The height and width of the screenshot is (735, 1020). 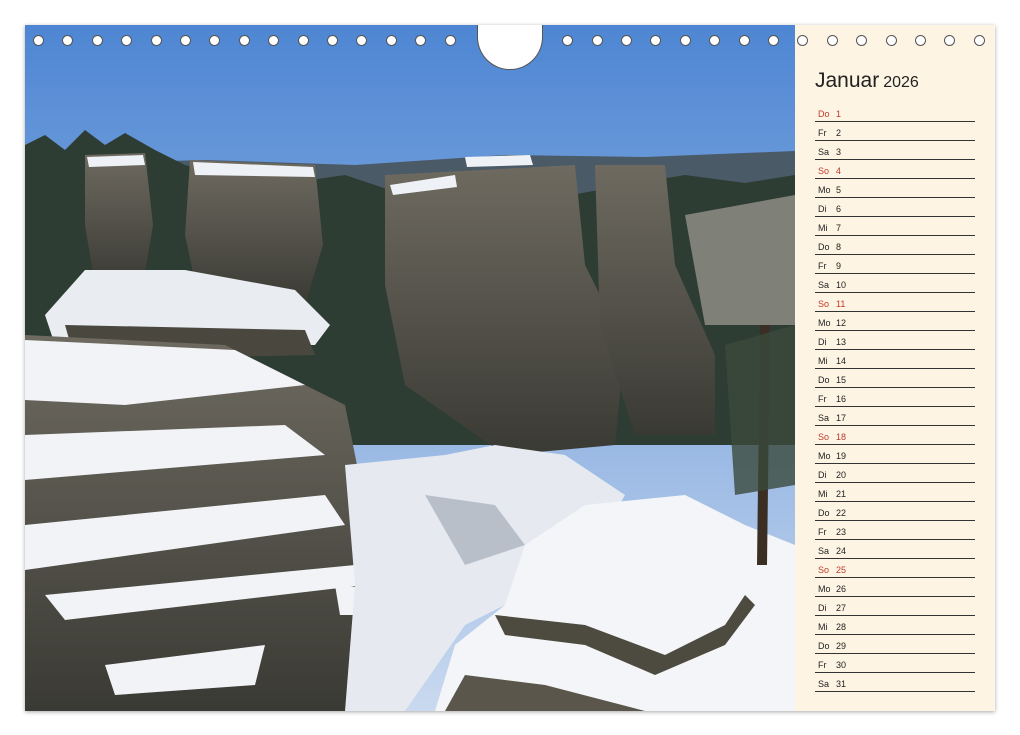 What do you see at coordinates (839, 247) in the screenshot?
I see `day-number: 8` at bounding box center [839, 247].